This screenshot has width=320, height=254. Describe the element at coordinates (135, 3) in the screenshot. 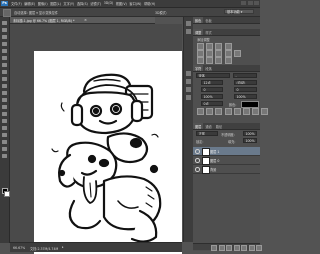

I see `menu-window: 窗口(W)` at that location.